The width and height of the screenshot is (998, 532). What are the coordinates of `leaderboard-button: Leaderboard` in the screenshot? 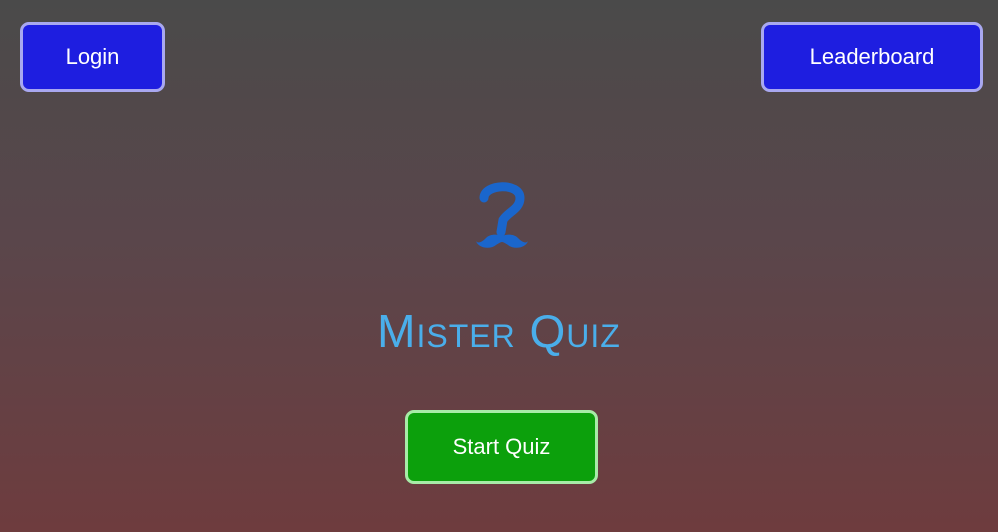 It's located at (872, 57).